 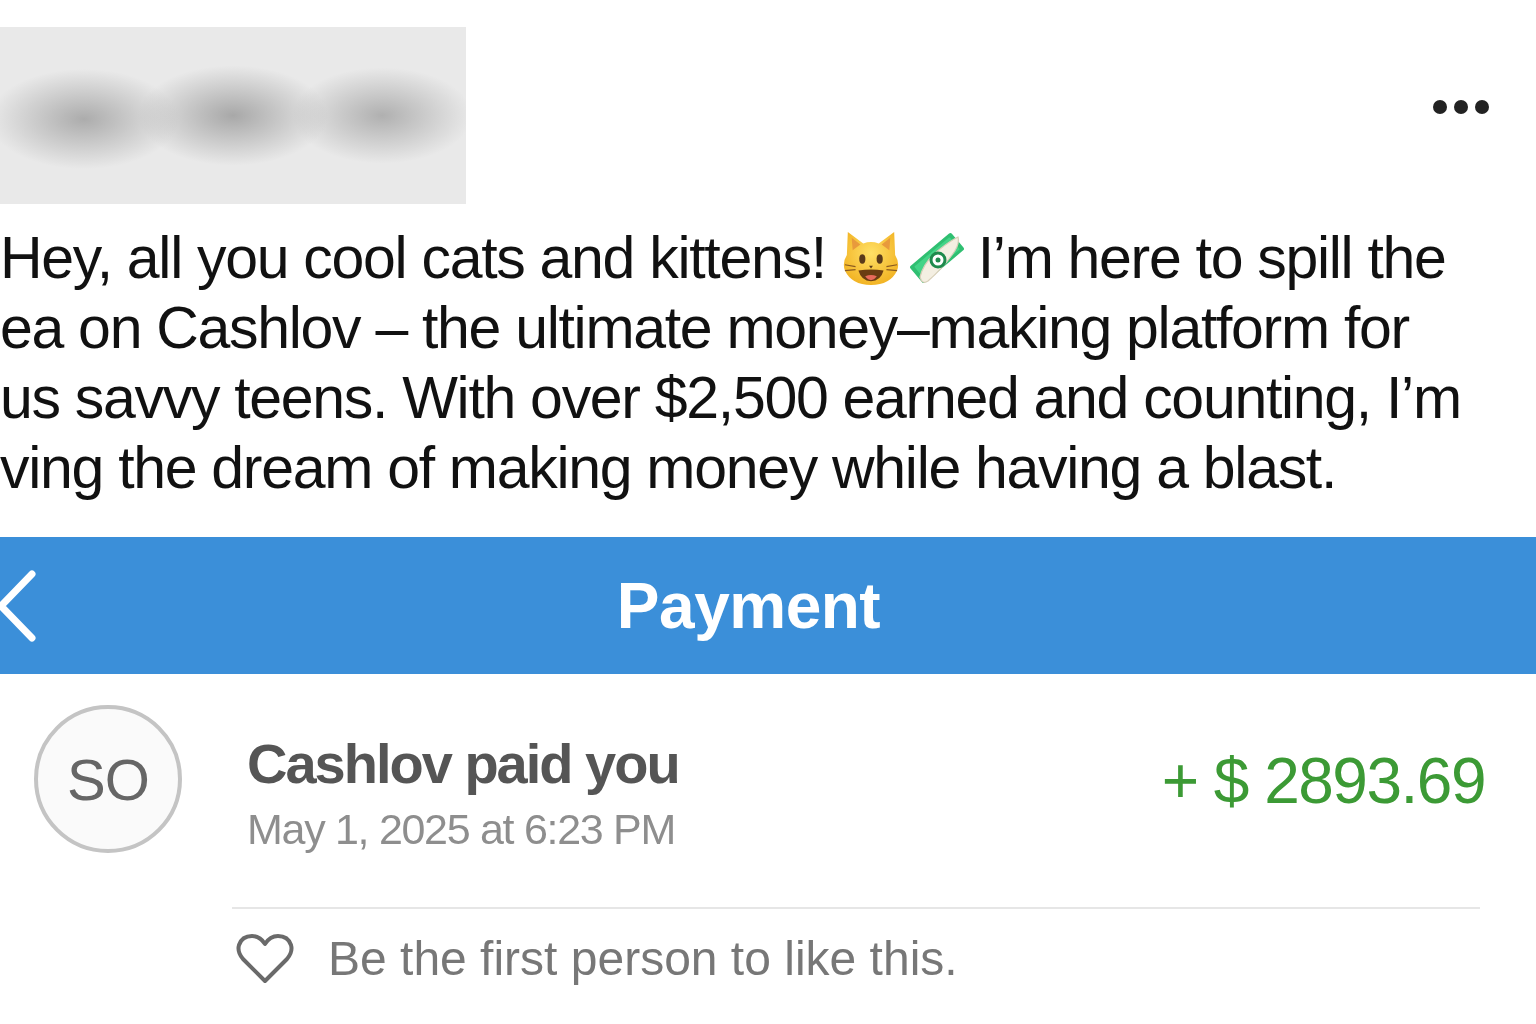 I want to click on cat-face-icon, so click(x=870, y=258).